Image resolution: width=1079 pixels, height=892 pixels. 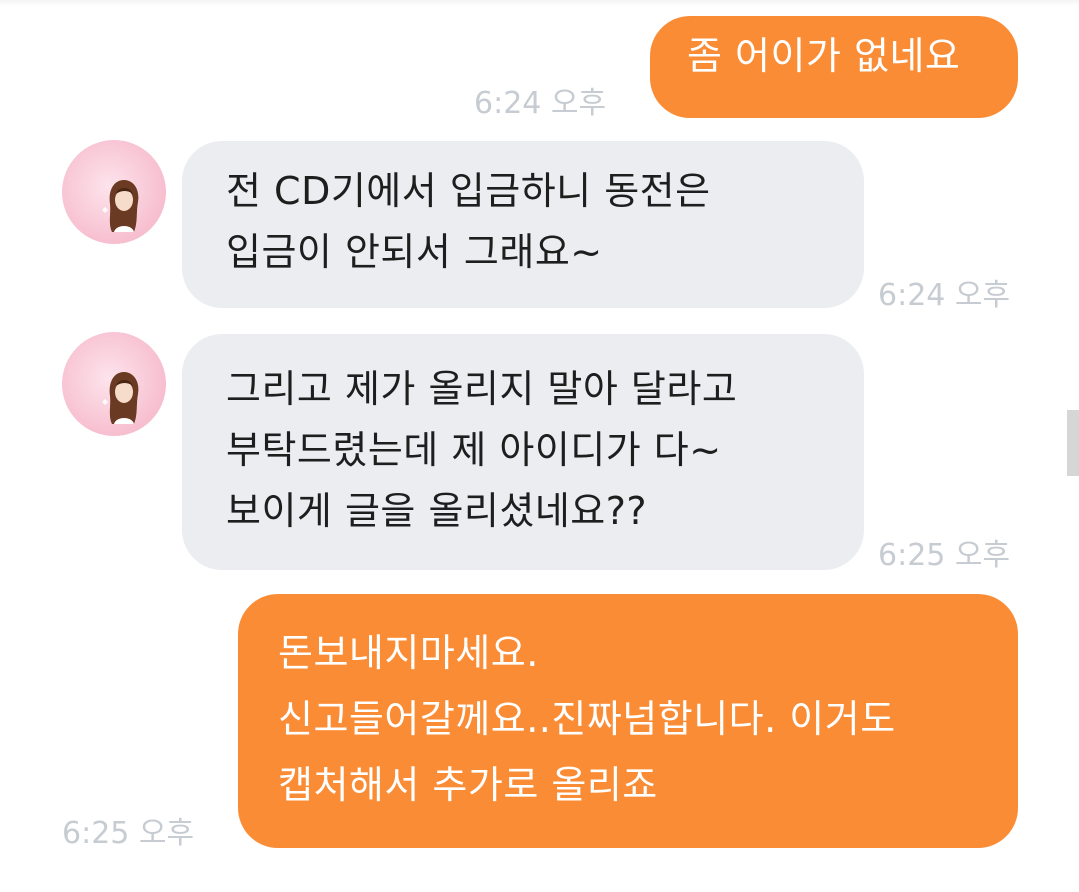 I want to click on message-text-line: 신고들어갈께요..진짜넘합니다. 이거도, so click(x=587, y=719).